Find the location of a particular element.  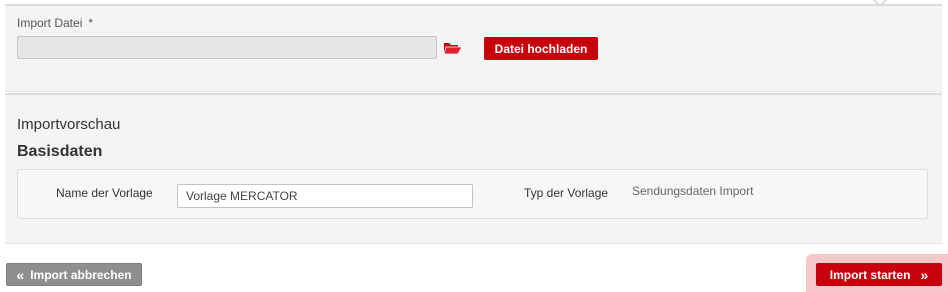

double-chevron-right-icon: » is located at coordinates (924, 274).